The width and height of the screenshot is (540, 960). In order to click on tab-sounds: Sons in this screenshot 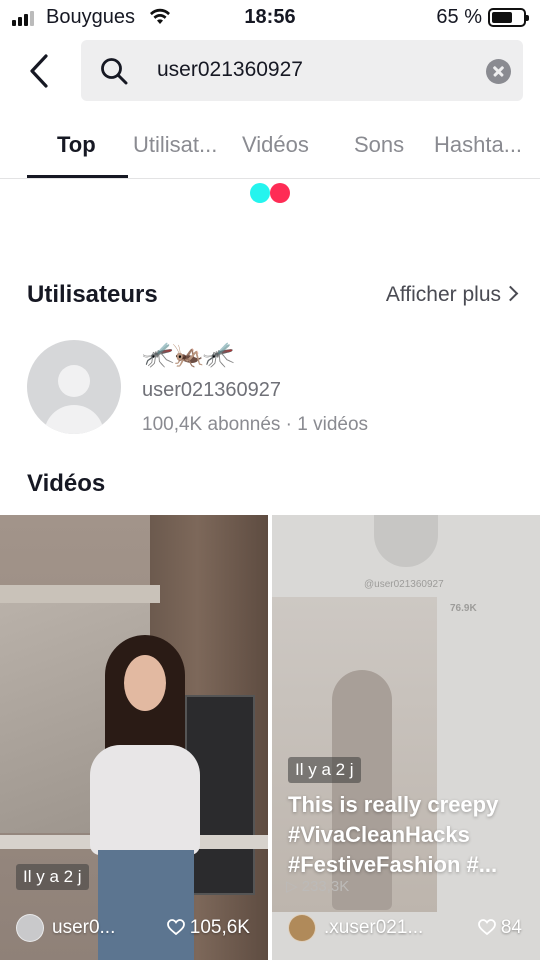, I will do `click(379, 145)`.